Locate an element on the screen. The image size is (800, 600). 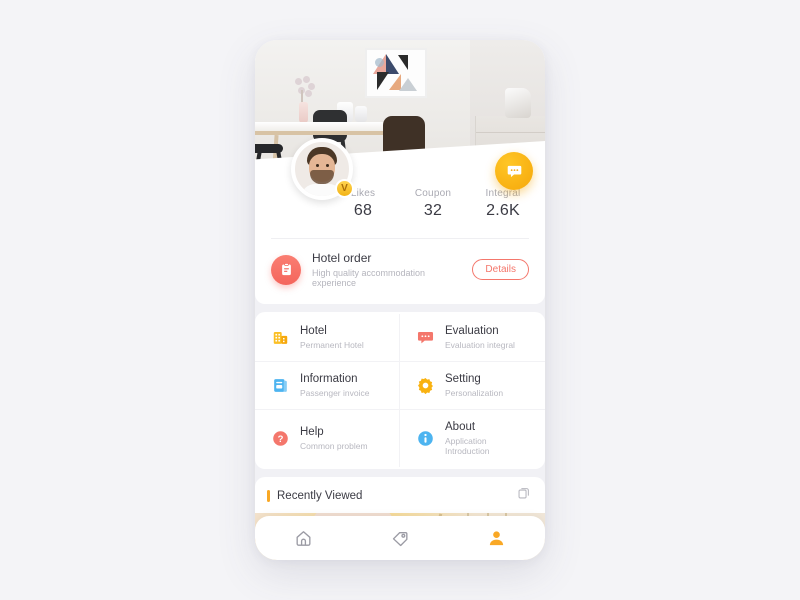
stat-coupon: Coupon 32 is located at coordinates (433, 204).